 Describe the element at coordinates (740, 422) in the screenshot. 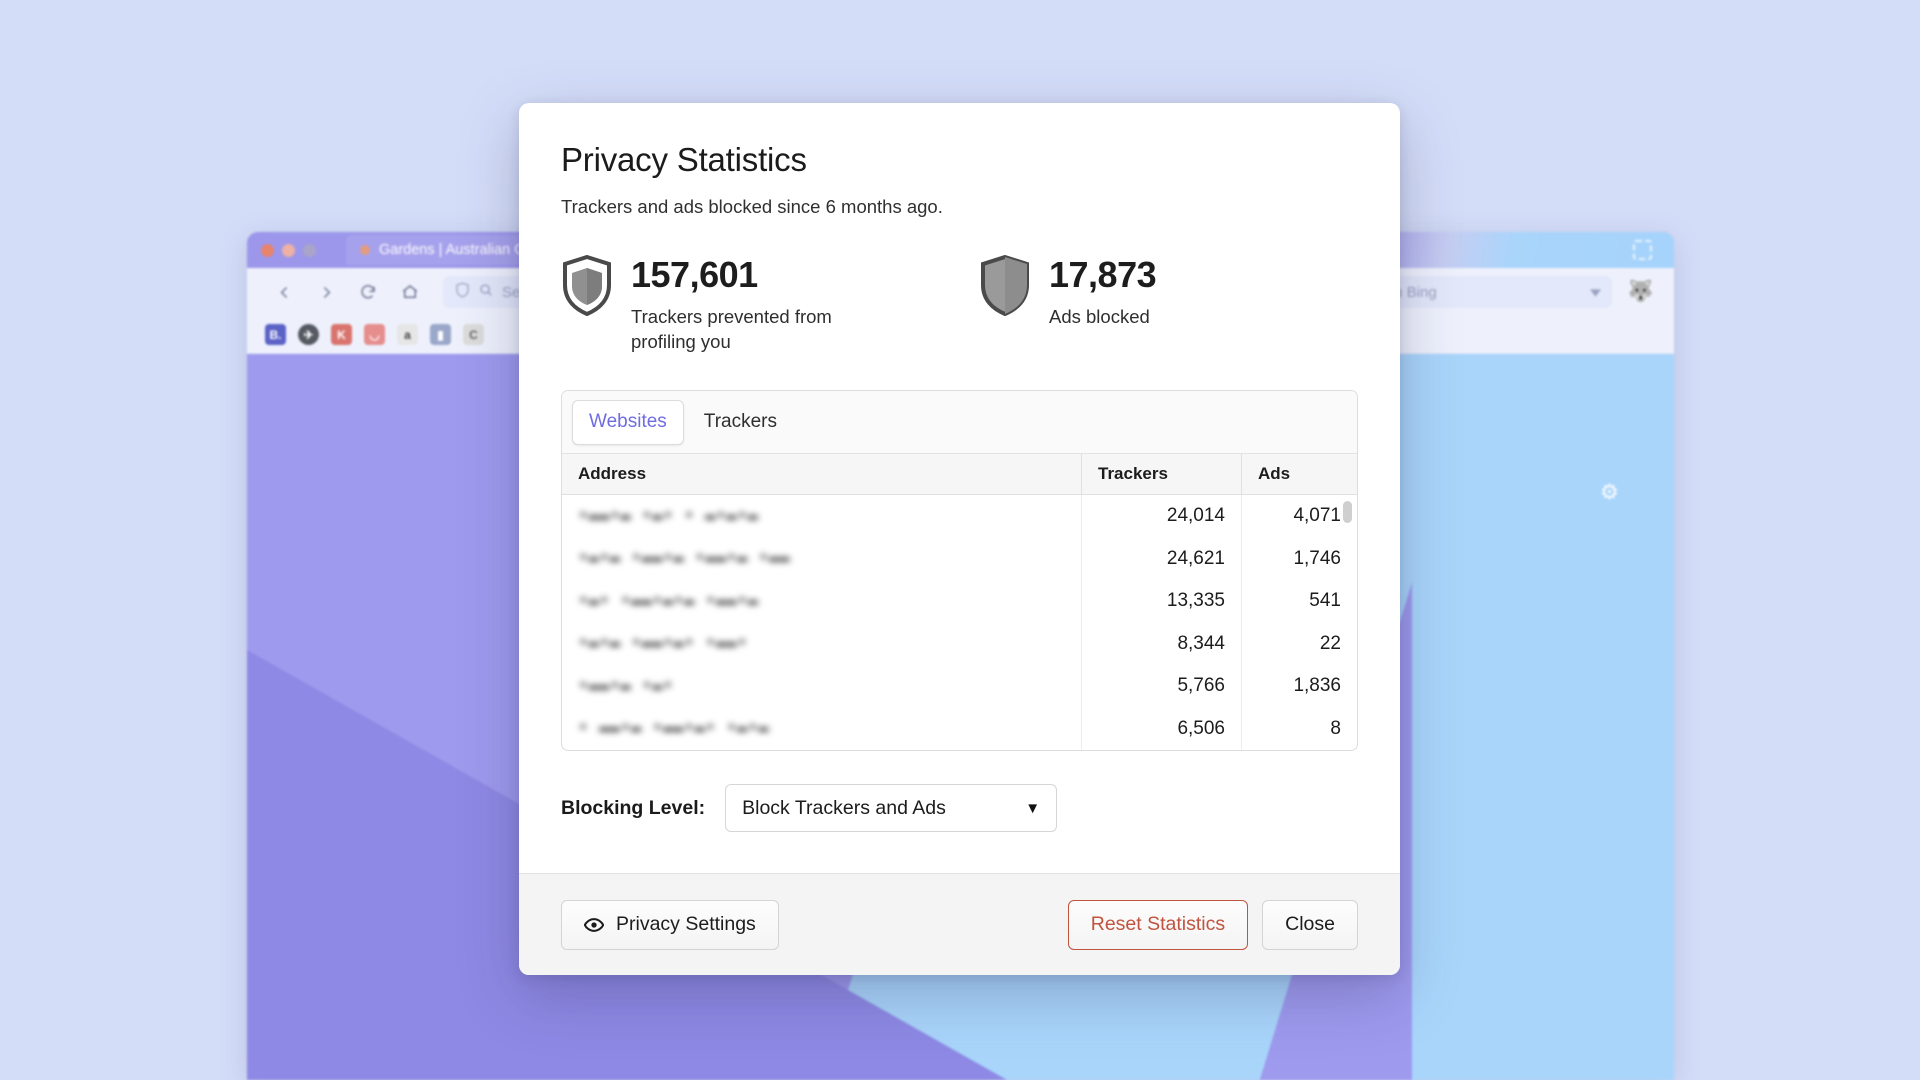

I see `tab-trackers: Trackers` at that location.